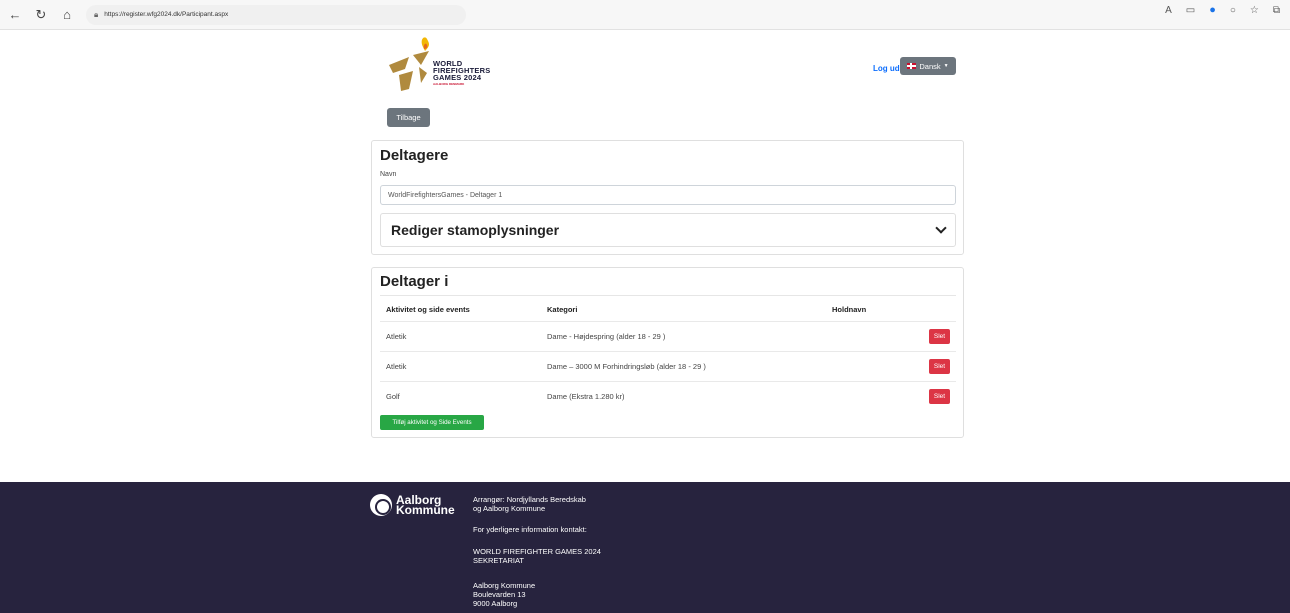  Describe the element at coordinates (529, 499) in the screenshot. I see `organizer-line-1: Arrangør: Nordjyllands Beredskab` at that location.